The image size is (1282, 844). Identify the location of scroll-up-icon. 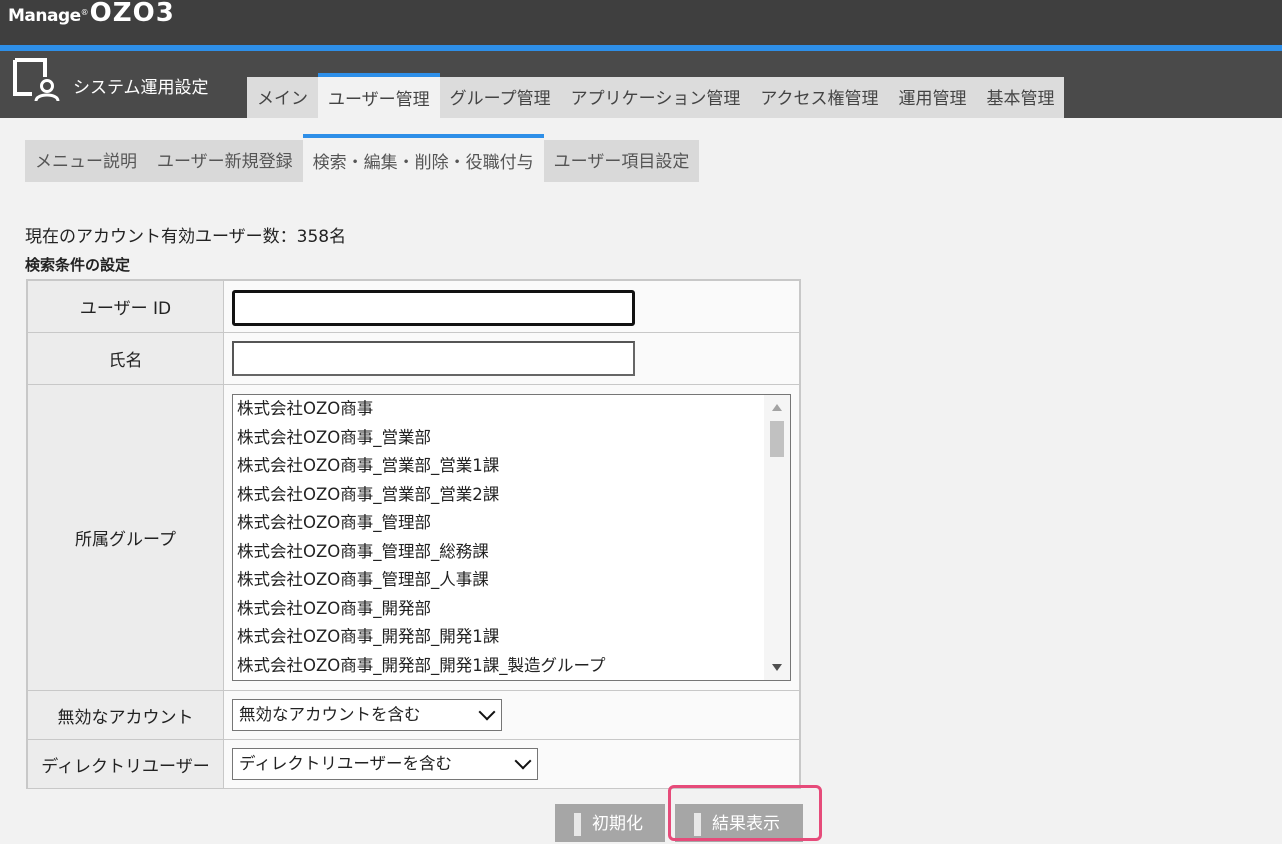
(777, 407).